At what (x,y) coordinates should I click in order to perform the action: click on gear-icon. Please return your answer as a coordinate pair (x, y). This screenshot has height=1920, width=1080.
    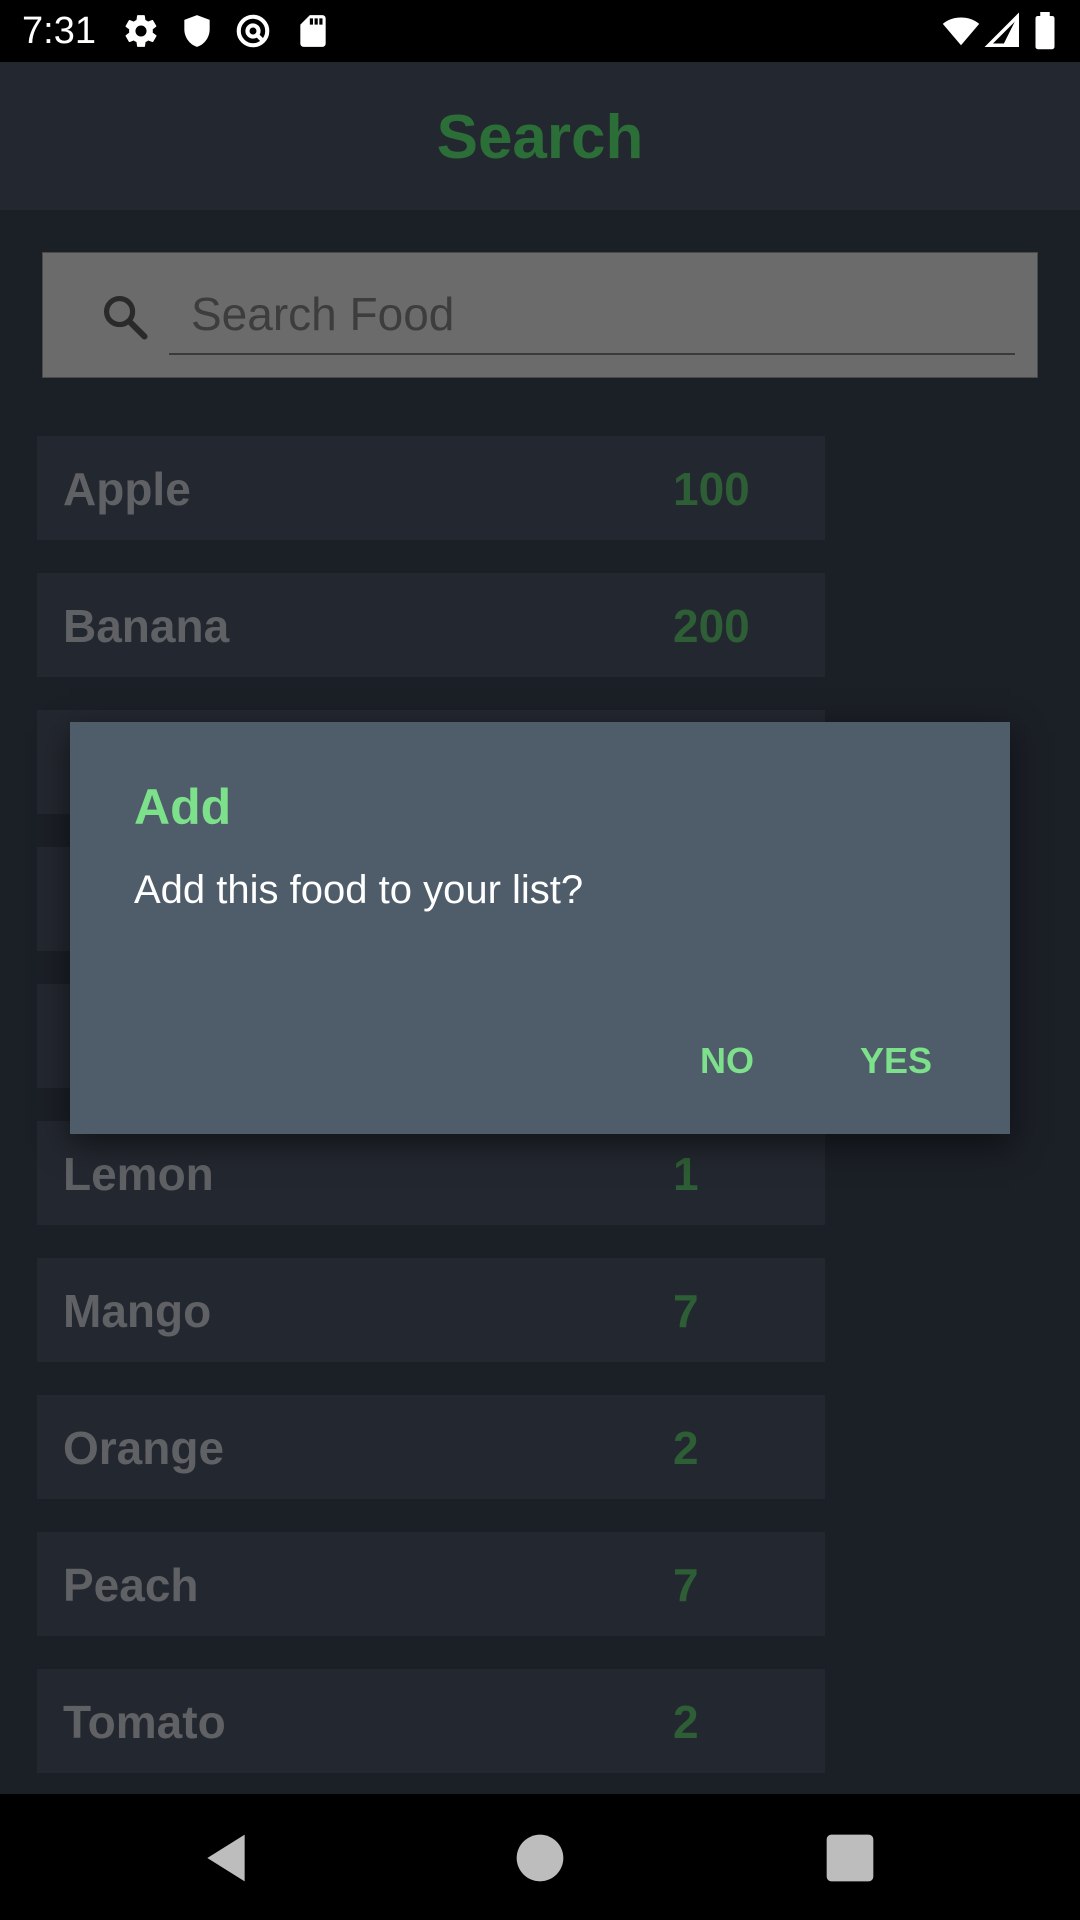
    Looking at the image, I should click on (141, 31).